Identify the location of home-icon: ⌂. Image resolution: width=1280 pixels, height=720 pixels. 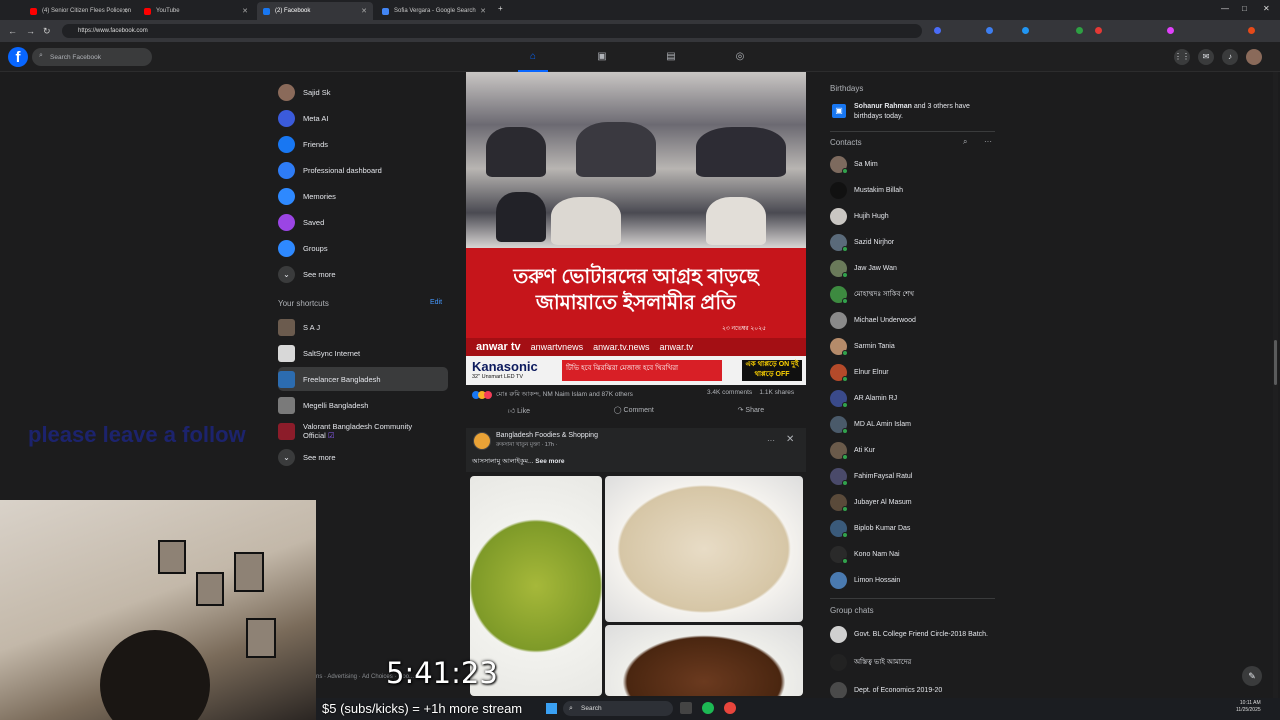
(533, 57).